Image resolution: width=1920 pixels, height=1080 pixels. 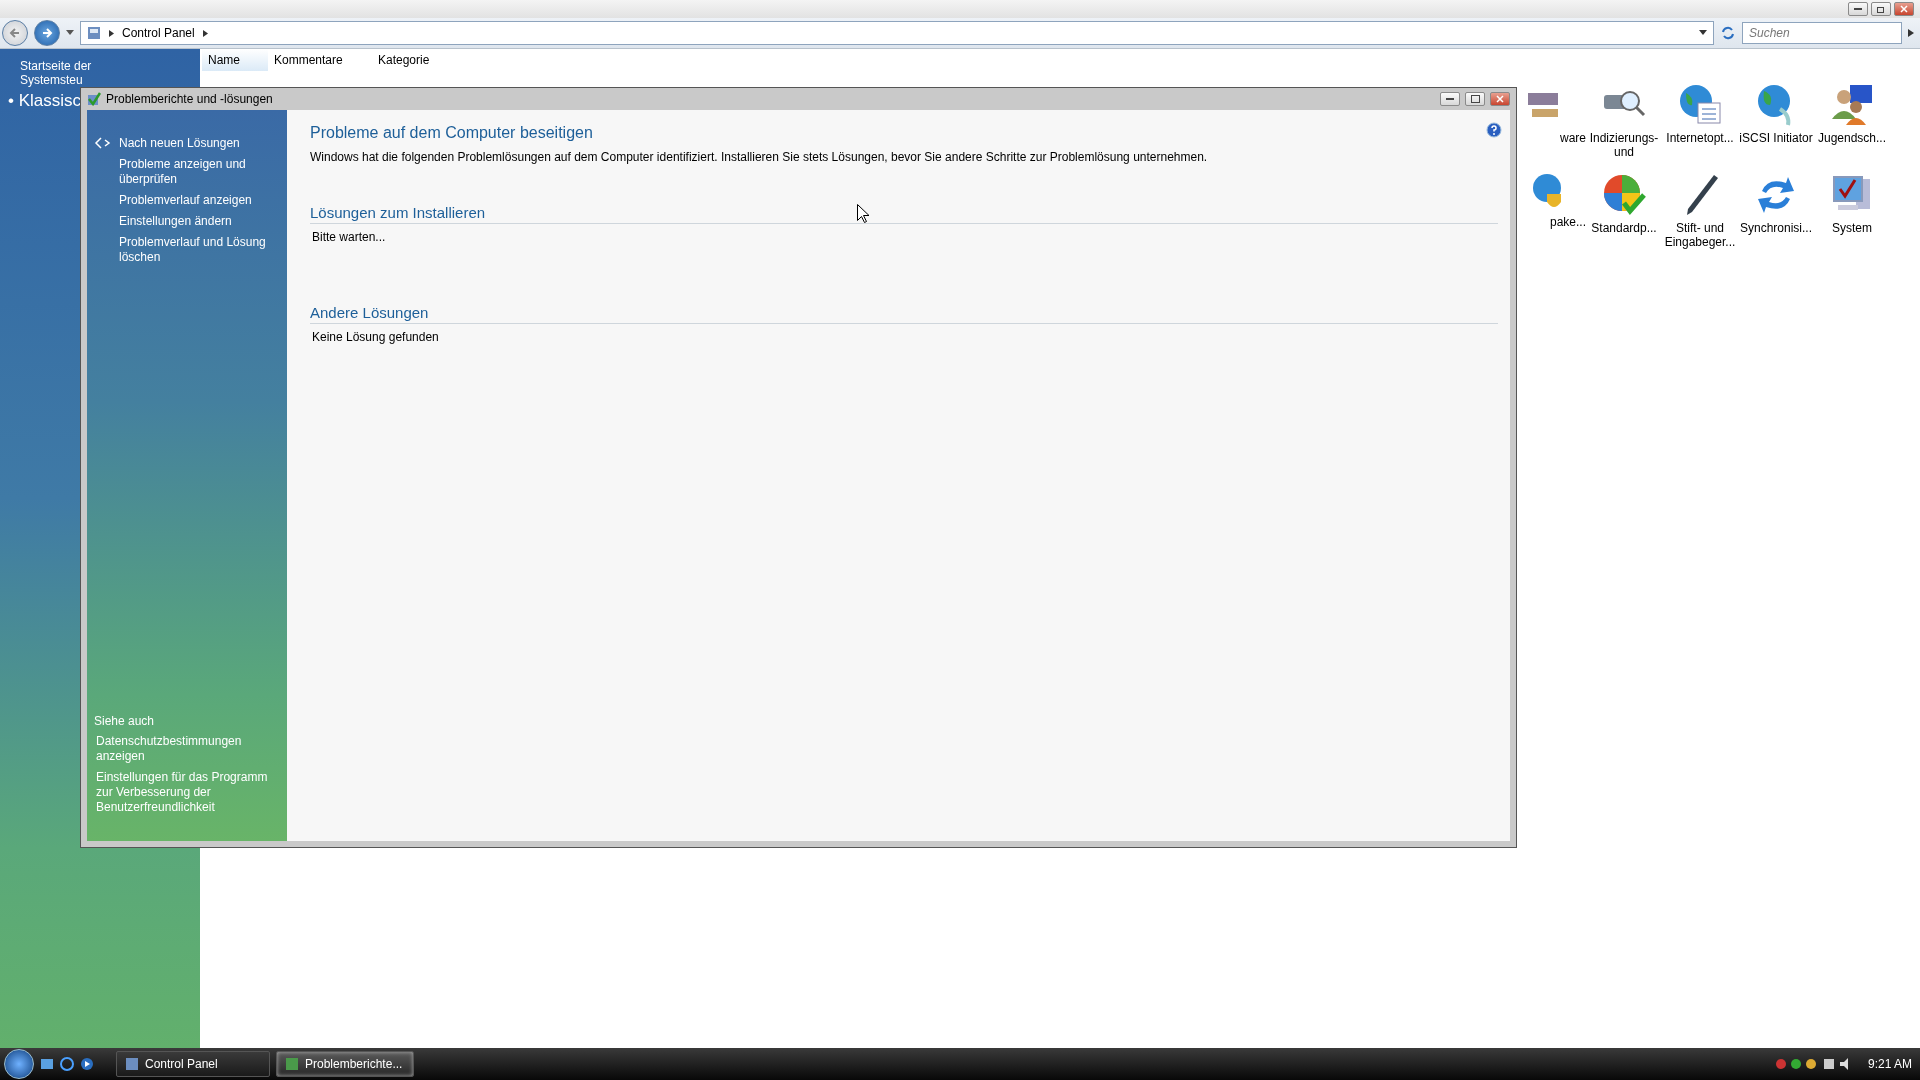 What do you see at coordinates (1852, 228) in the screenshot?
I see `control-panel-item: System` at bounding box center [1852, 228].